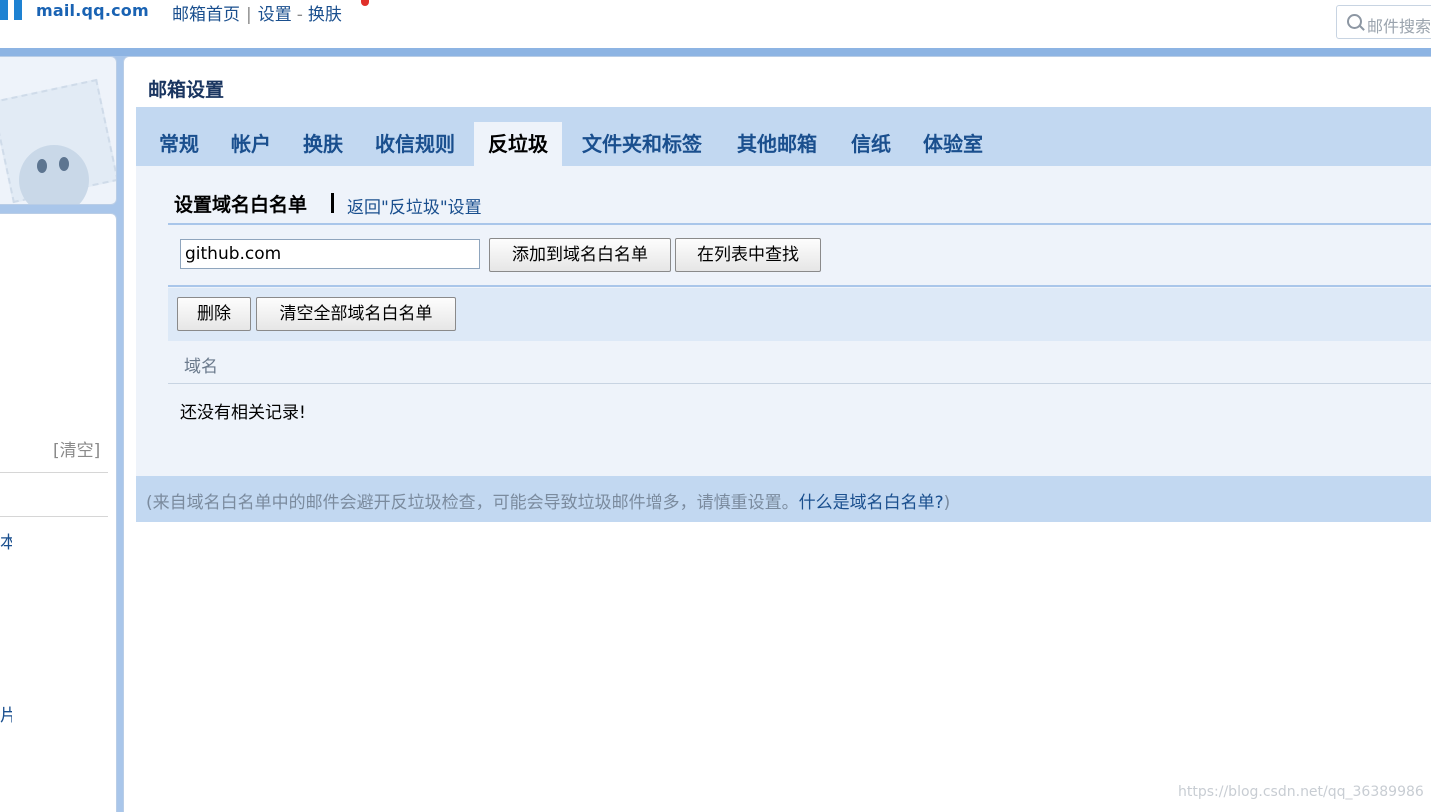 This screenshot has height=812, width=1431. What do you see at coordinates (415, 144) in the screenshot?
I see `tab-mail-rules: 收信规则` at bounding box center [415, 144].